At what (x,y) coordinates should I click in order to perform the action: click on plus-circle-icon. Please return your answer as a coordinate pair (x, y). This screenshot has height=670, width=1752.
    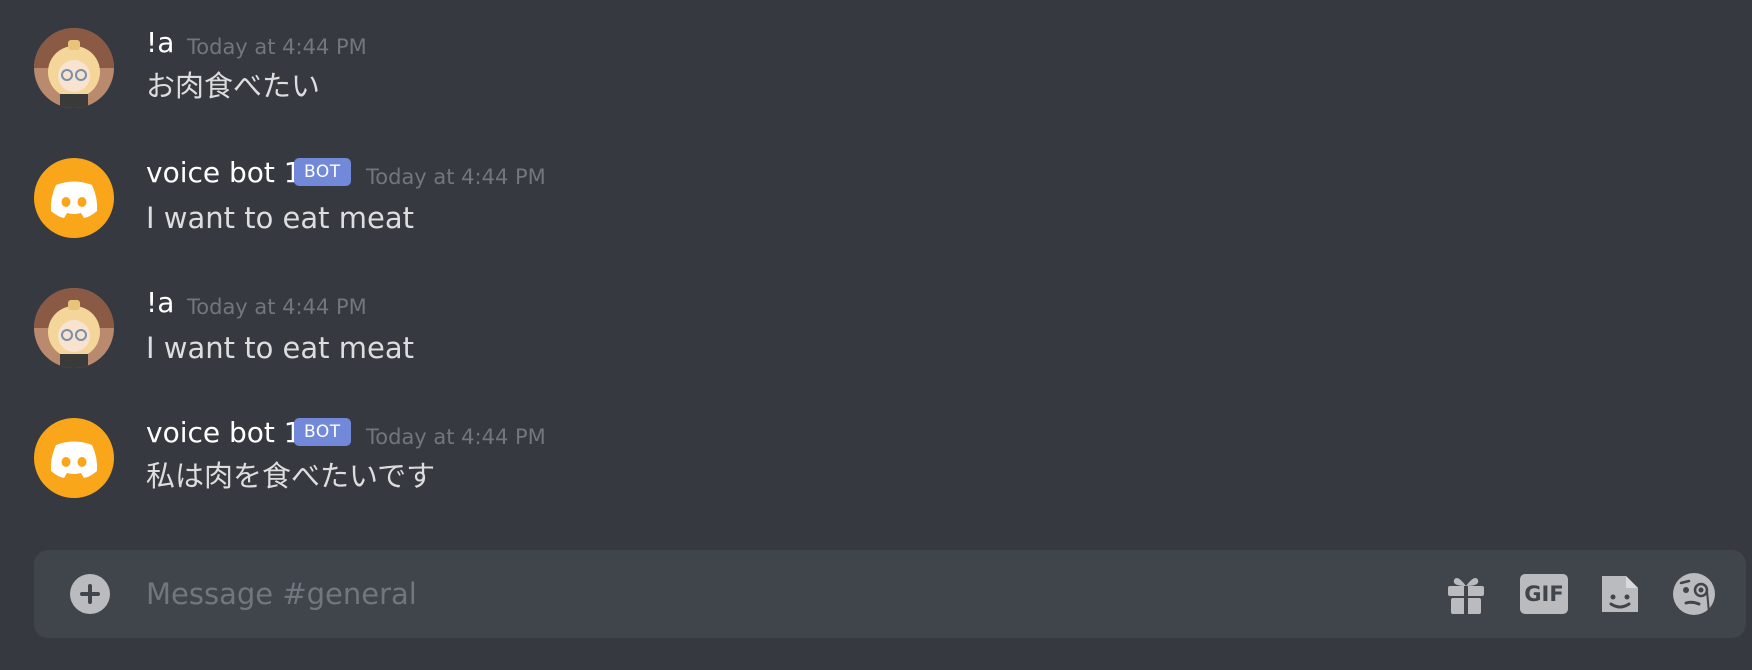
    Looking at the image, I should click on (90, 594).